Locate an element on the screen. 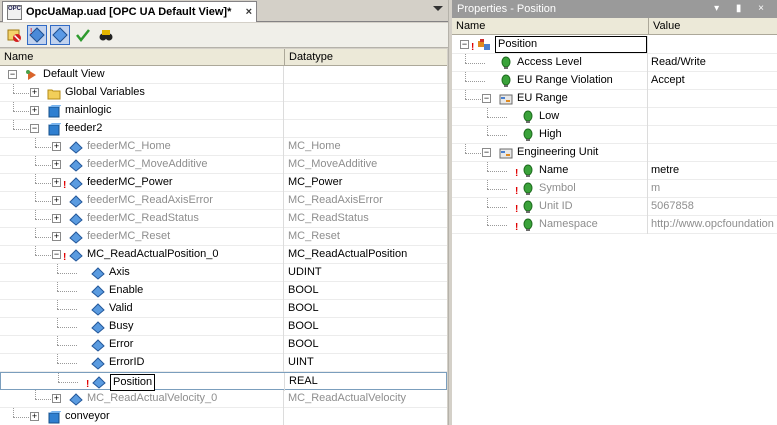 This screenshot has height=425, width=777. tree-row: + feederMC_ReadStatus MC_ReadStatus is located at coordinates (223, 219).